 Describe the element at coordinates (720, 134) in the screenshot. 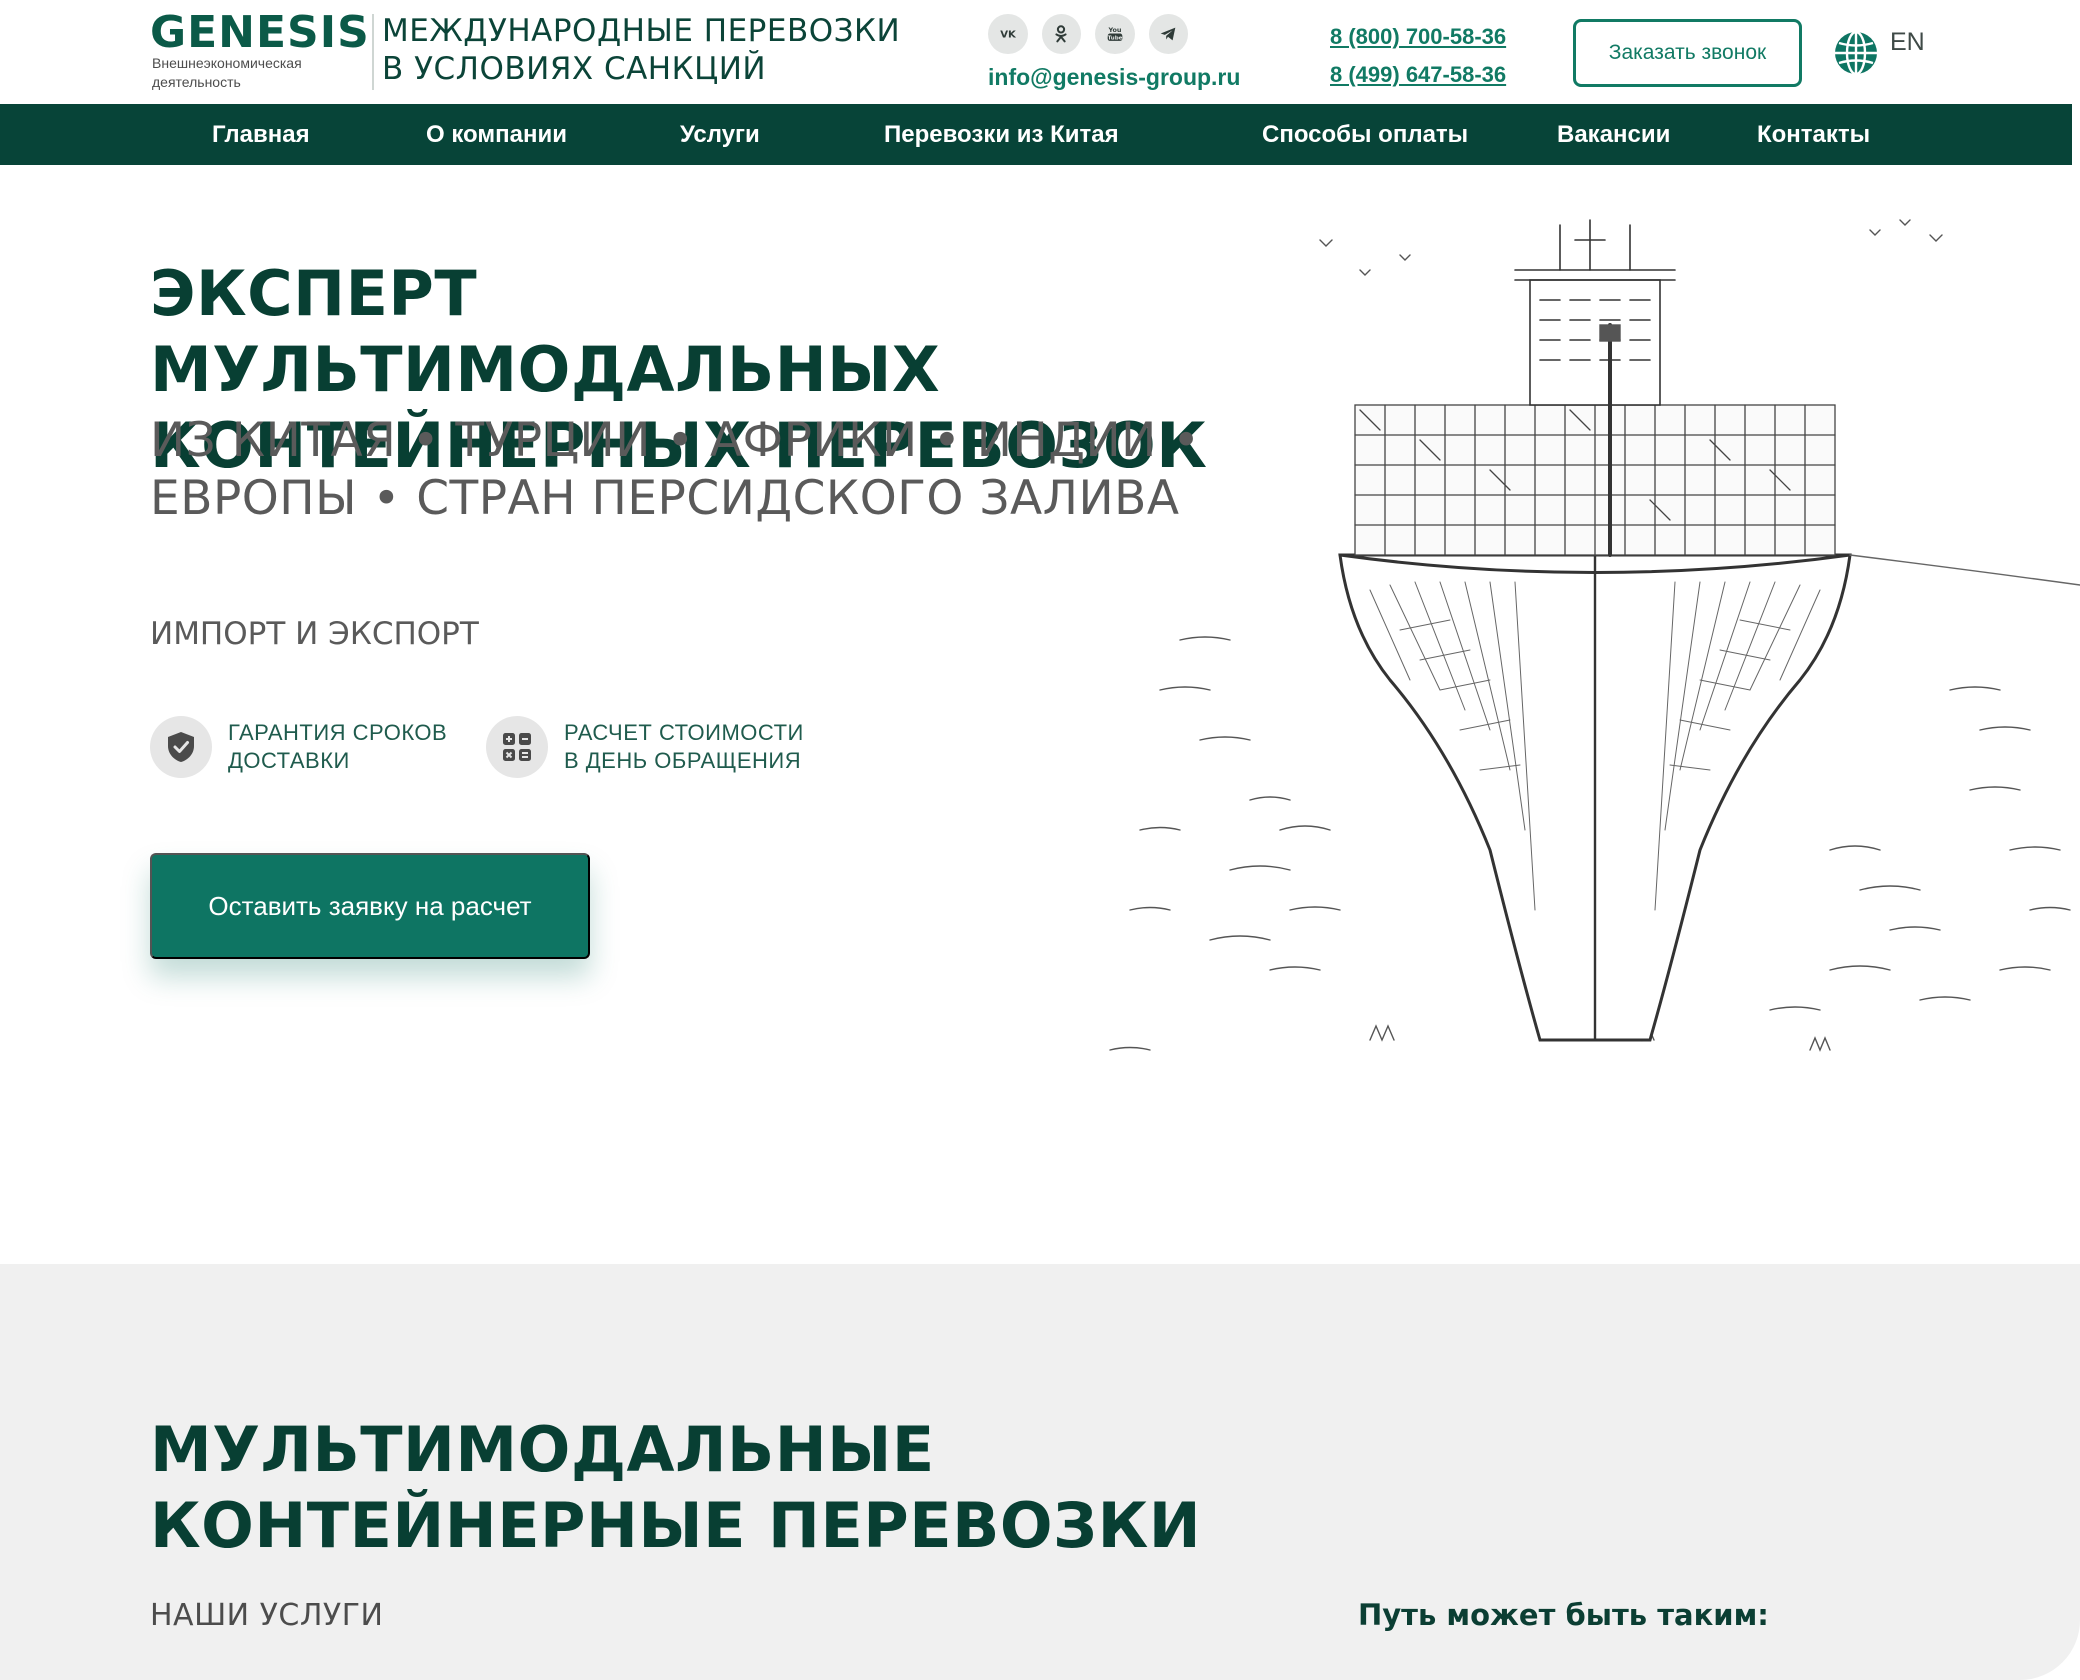

I see `nav-item-services: Услуги` at that location.